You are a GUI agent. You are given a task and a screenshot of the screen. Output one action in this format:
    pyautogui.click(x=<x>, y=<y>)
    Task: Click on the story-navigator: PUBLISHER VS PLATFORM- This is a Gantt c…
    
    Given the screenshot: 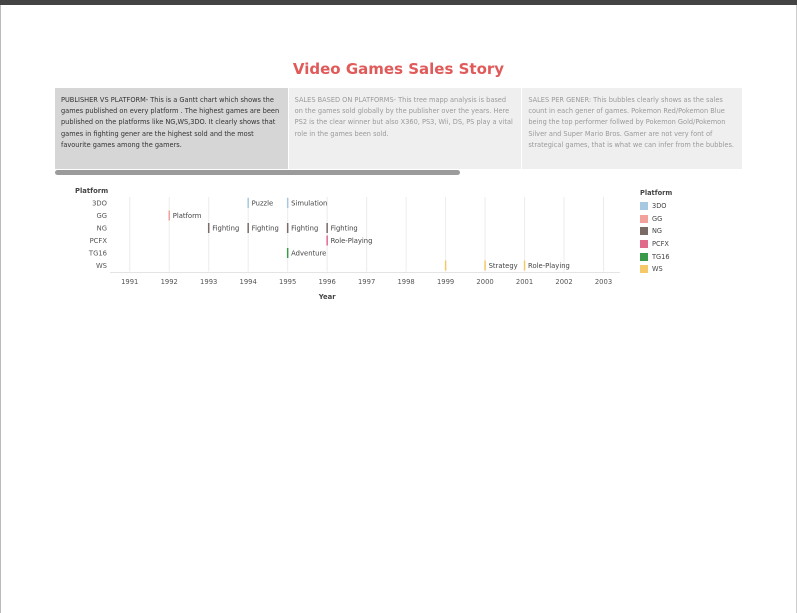 What is the action you would take?
    pyautogui.click(x=398, y=128)
    